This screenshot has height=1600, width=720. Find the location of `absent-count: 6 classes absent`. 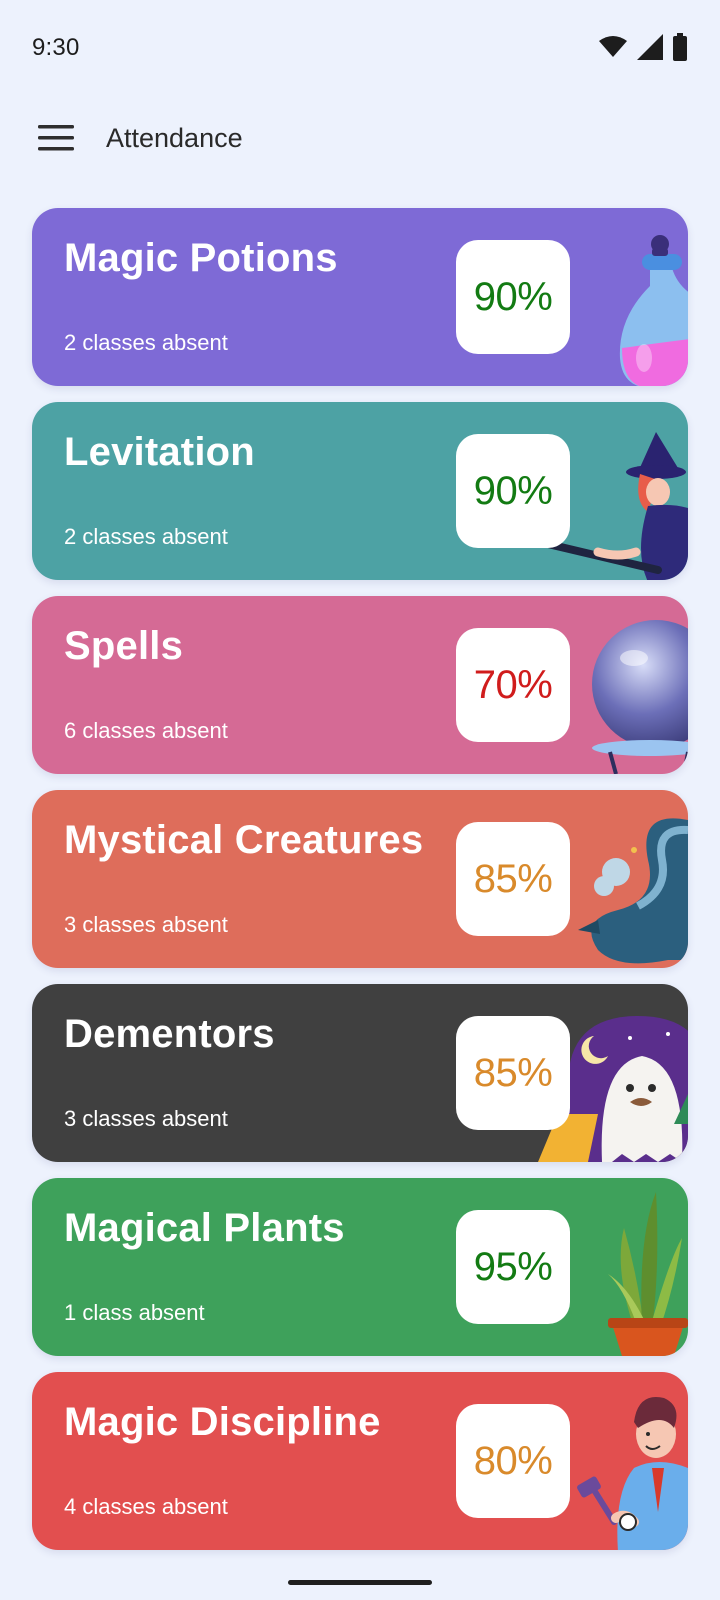

absent-count: 6 classes absent is located at coordinates (146, 730).